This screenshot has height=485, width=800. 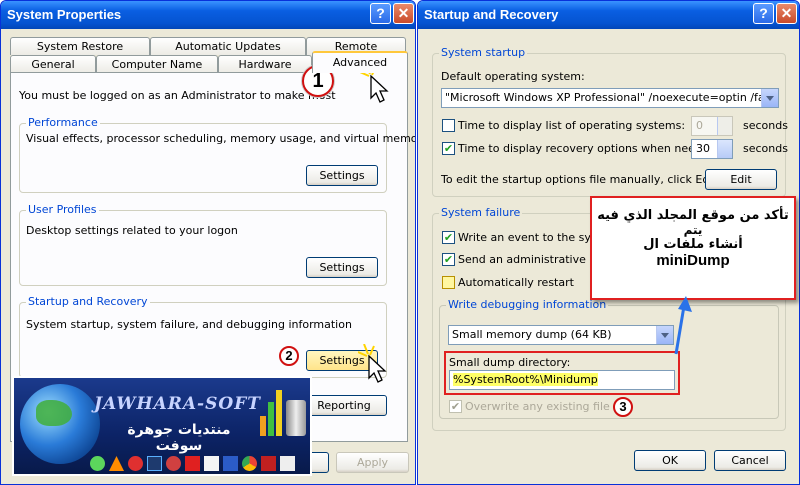 What do you see at coordinates (448, 259) in the screenshot?
I see `send-alert-checkbox: ✔` at bounding box center [448, 259].